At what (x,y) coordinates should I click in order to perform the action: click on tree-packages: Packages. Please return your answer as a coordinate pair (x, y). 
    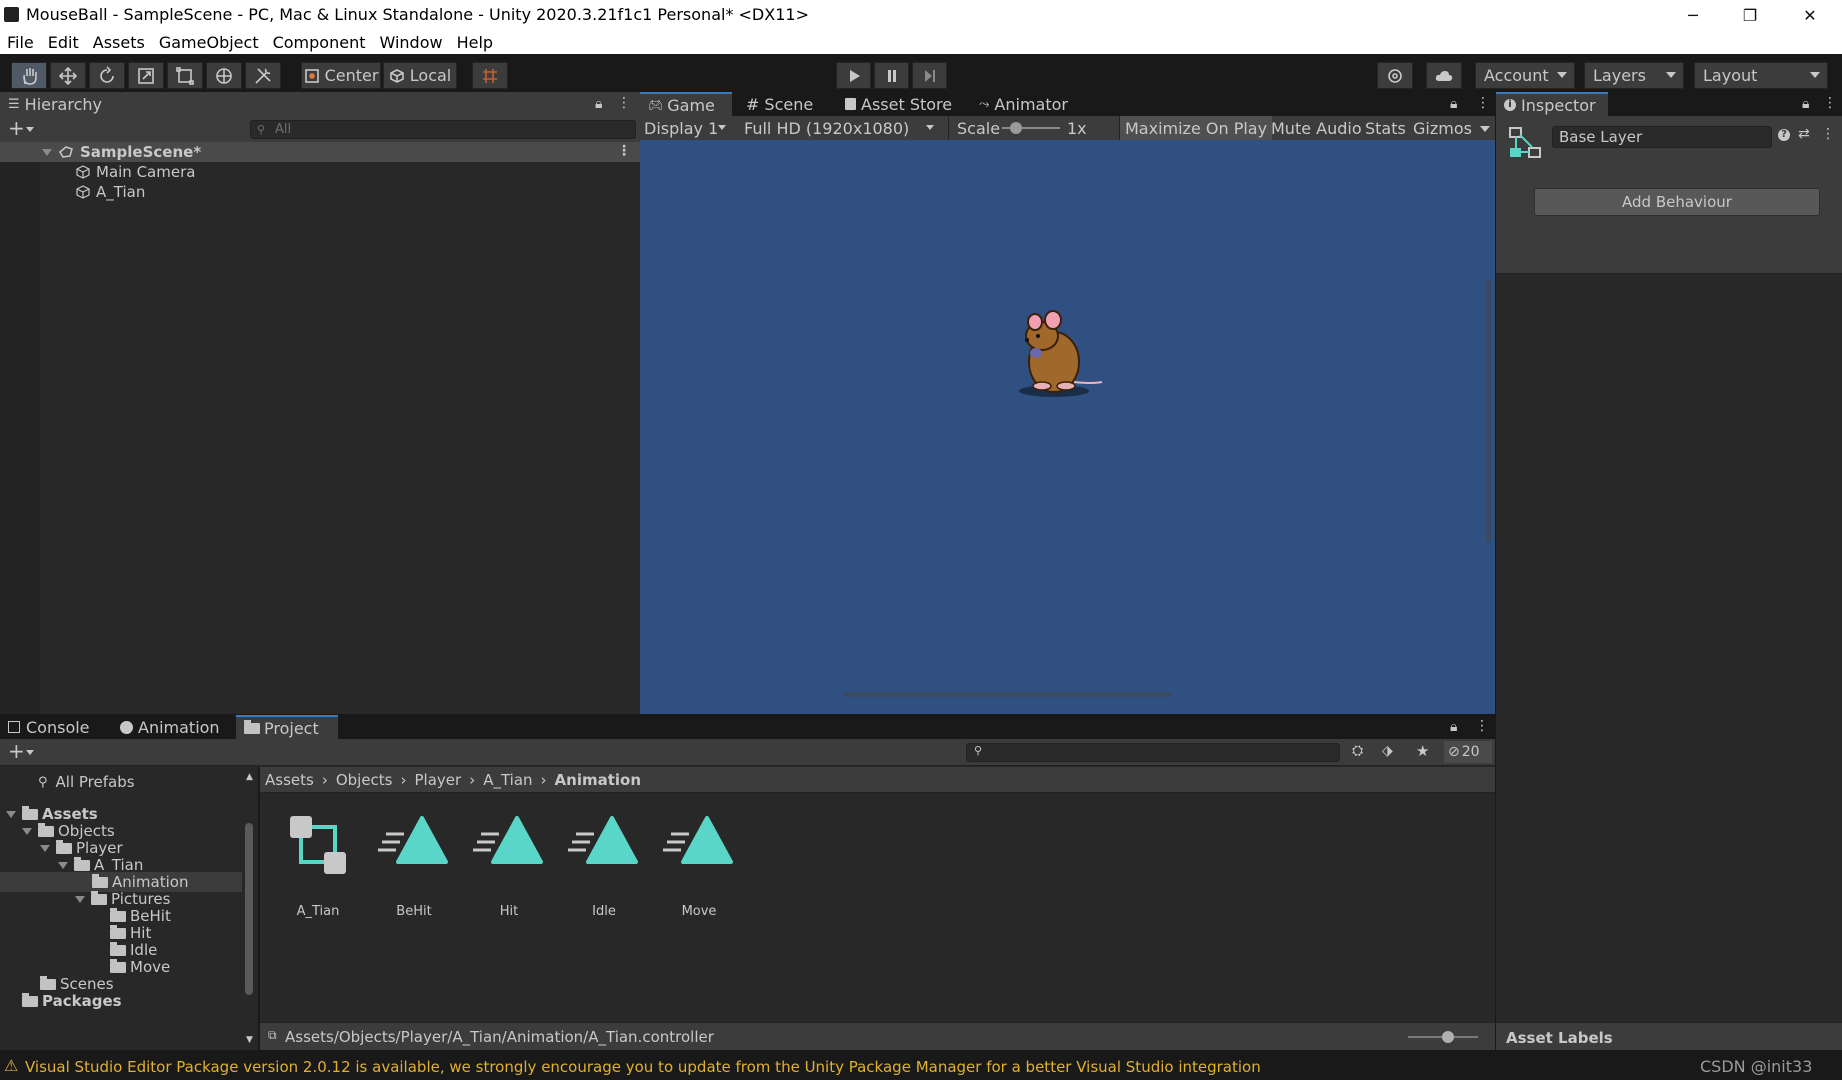
    Looking at the image, I should click on (121, 1001).